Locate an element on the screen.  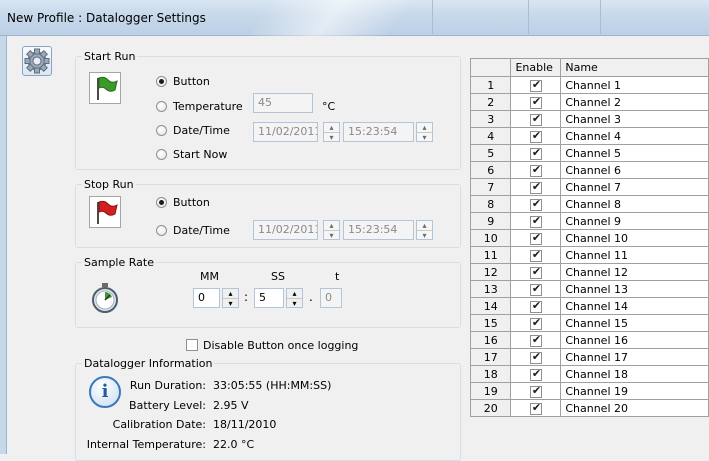
channel-name: Channel 5 is located at coordinates (634, 153).